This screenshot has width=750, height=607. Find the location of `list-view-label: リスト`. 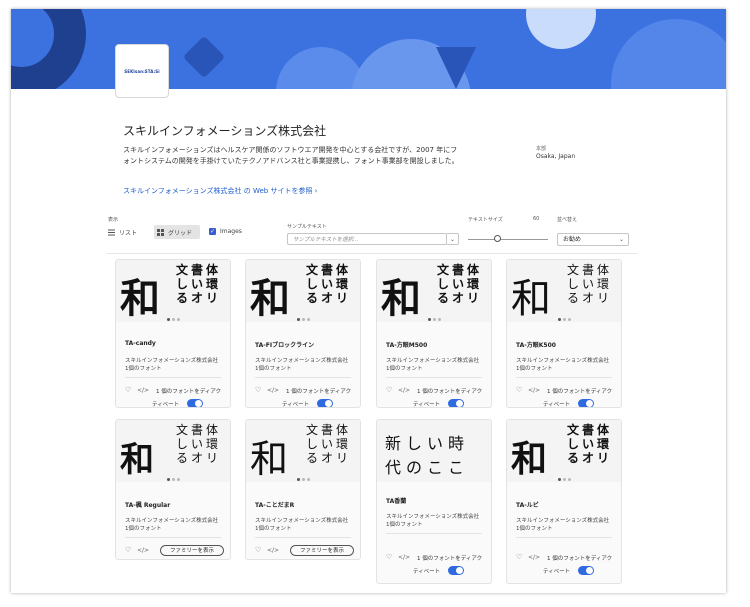

list-view-label: リスト is located at coordinates (128, 233).